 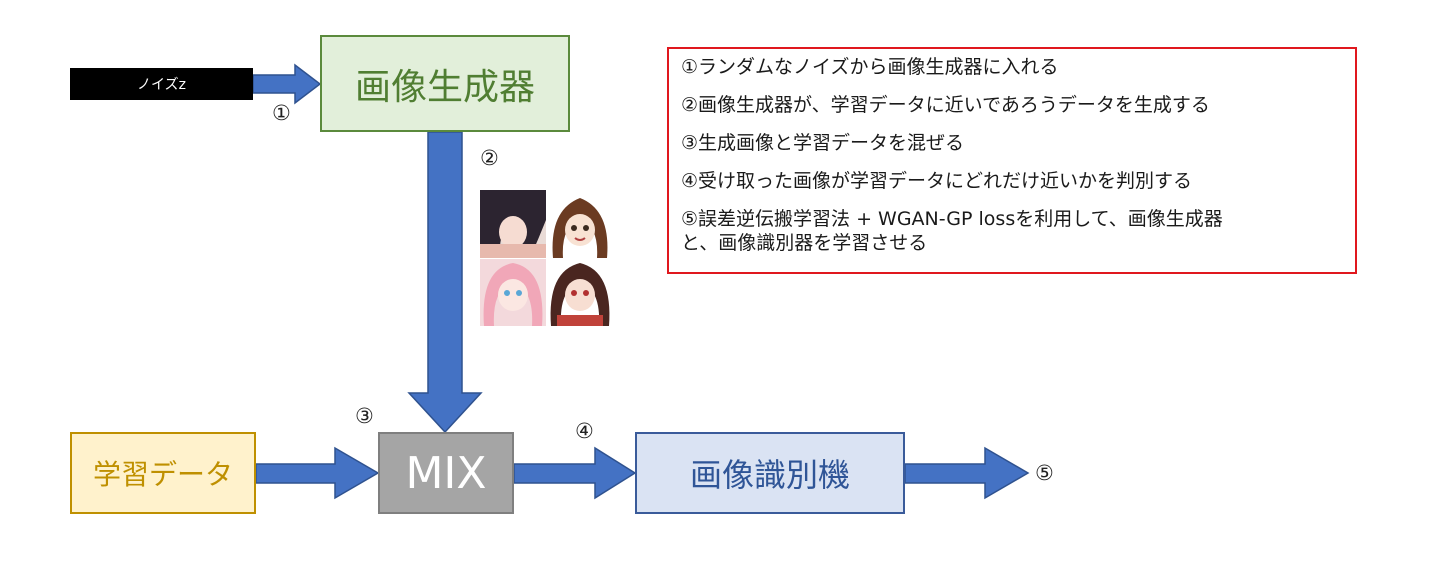 I want to click on arrow-training-to-mix, so click(x=317, y=473).